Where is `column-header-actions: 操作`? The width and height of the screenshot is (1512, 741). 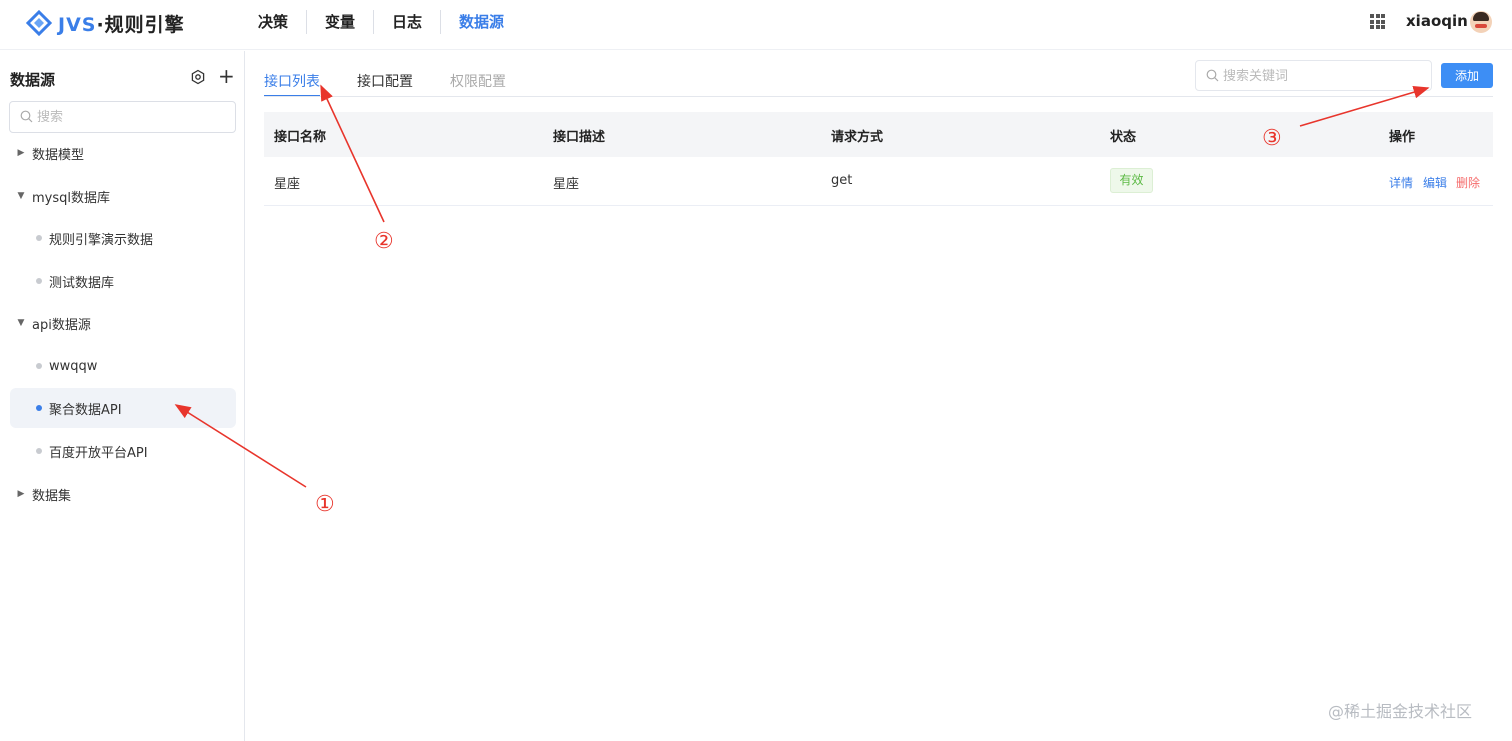
column-header-actions: 操作 is located at coordinates (1402, 137).